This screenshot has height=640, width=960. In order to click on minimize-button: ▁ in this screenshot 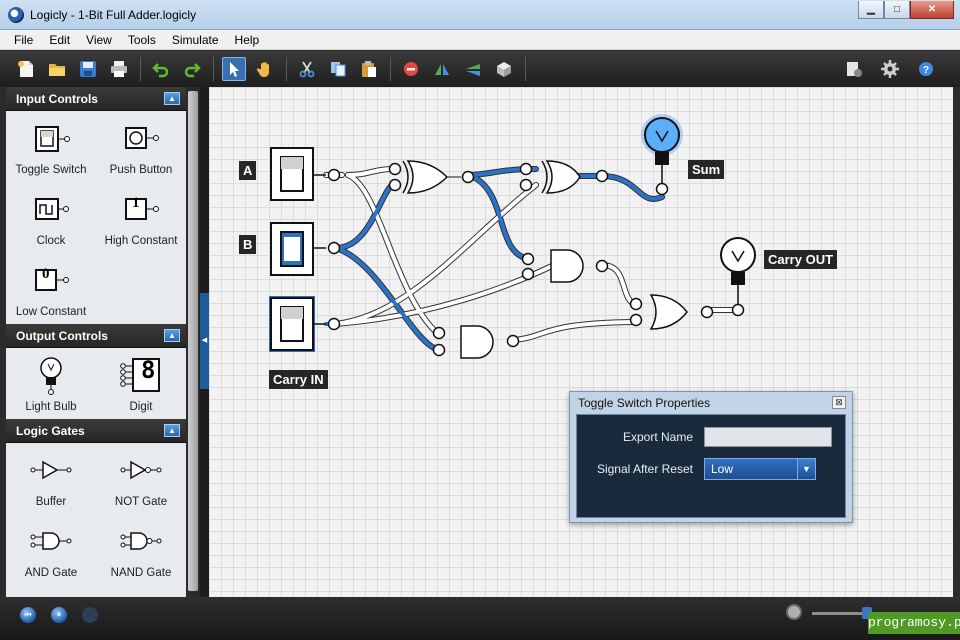, I will do `click(871, 10)`.